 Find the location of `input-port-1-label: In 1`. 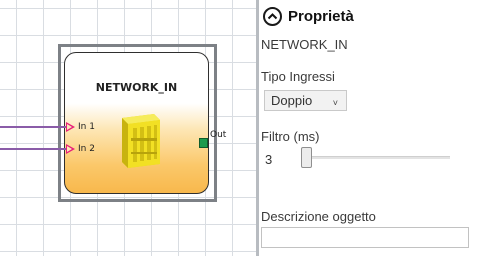

input-port-1-label: In 1 is located at coordinates (86, 127).